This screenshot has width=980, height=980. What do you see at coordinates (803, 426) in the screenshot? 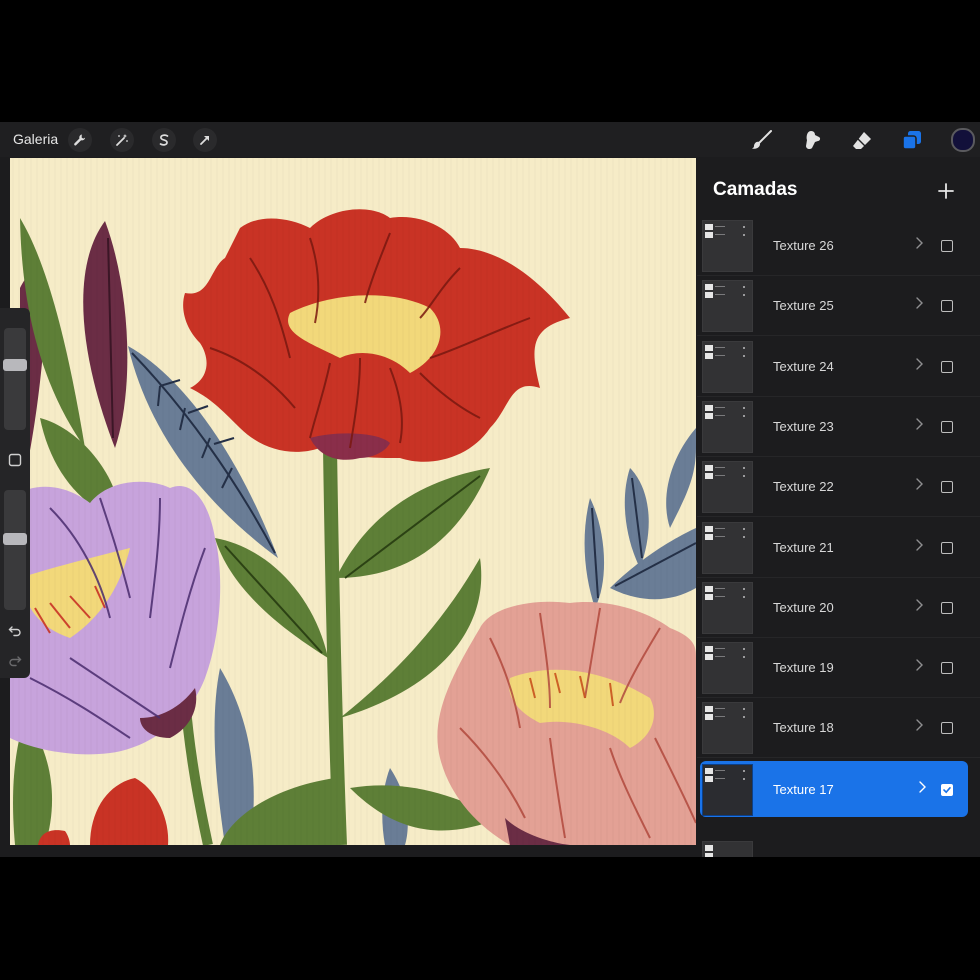
I see `layer-name: Texture 23` at bounding box center [803, 426].